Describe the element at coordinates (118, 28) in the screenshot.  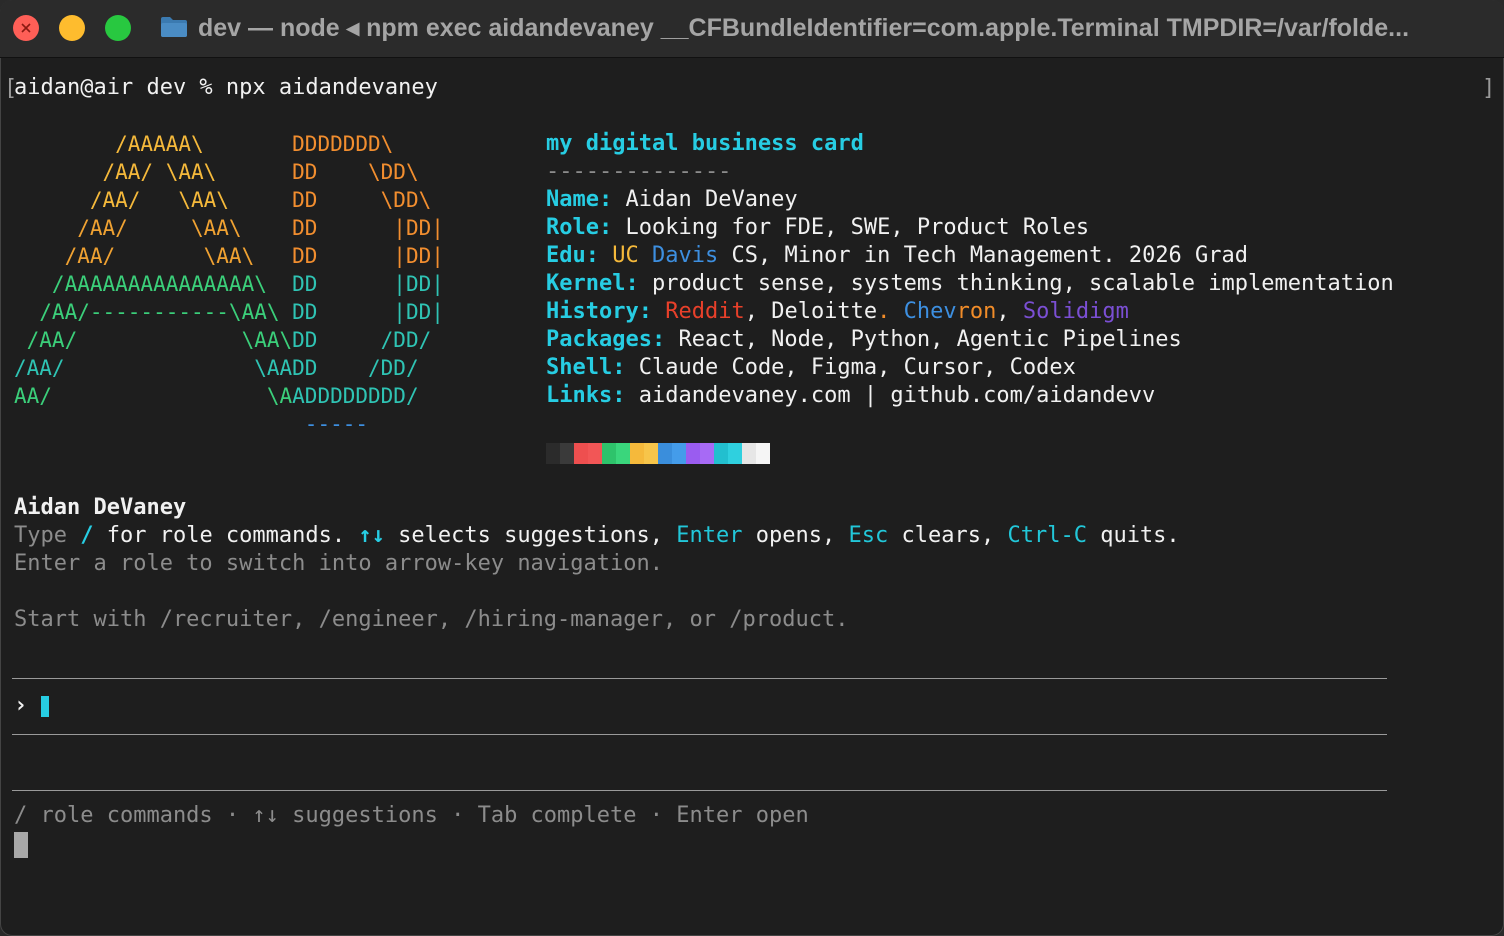
I see `zoom-button` at that location.